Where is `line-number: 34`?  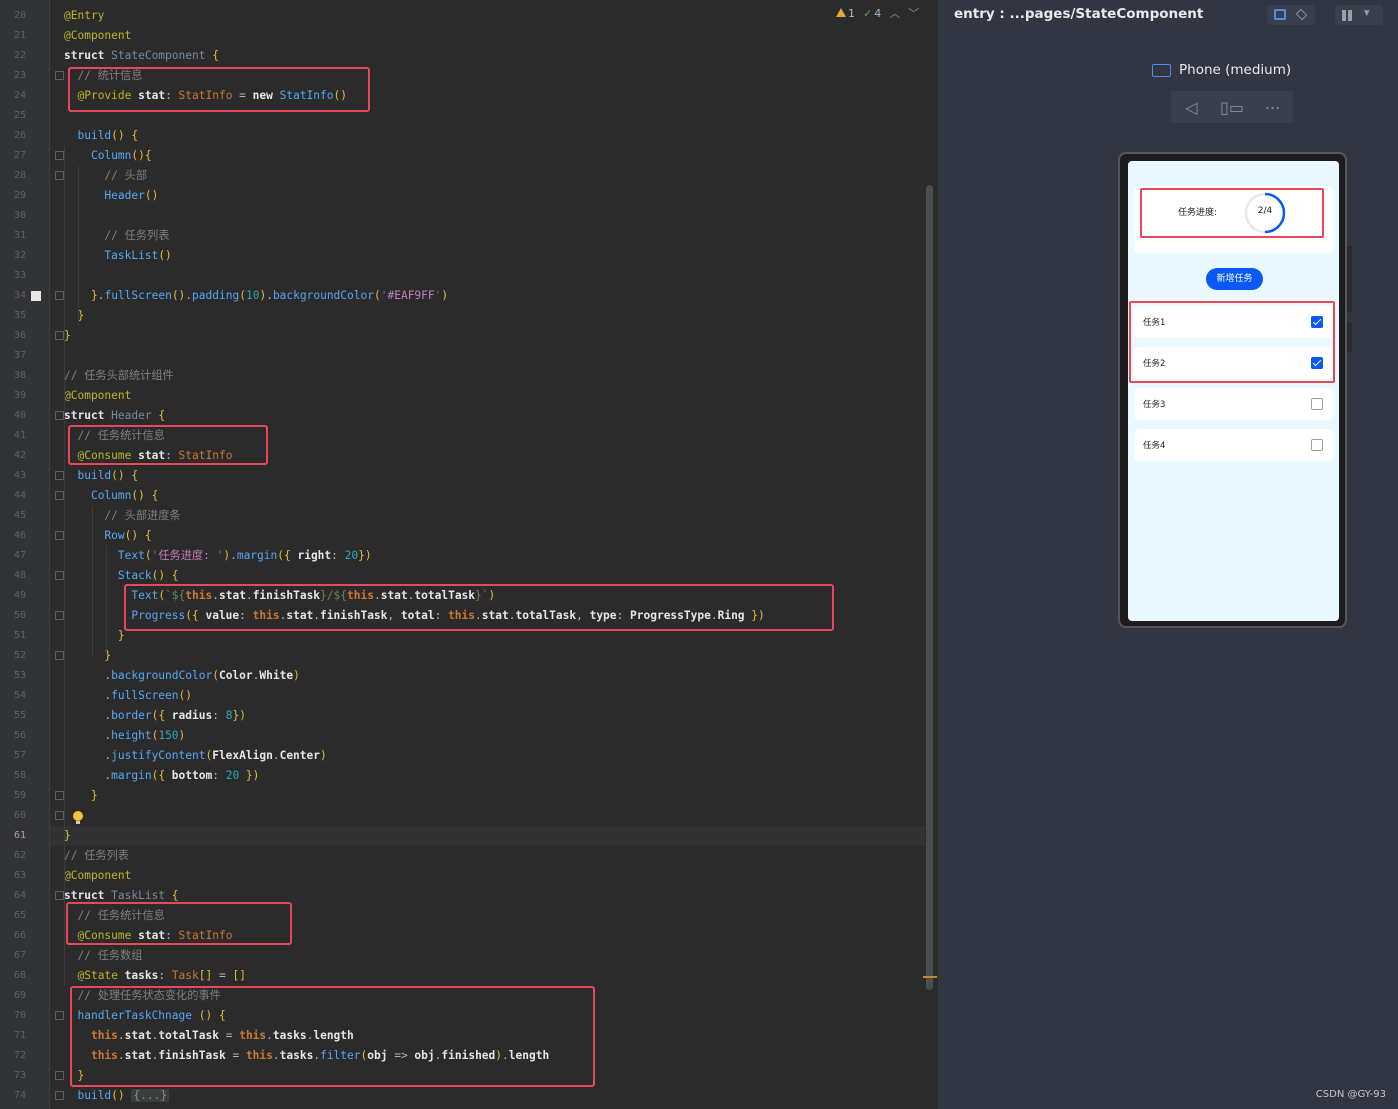 line-number: 34 is located at coordinates (13, 296).